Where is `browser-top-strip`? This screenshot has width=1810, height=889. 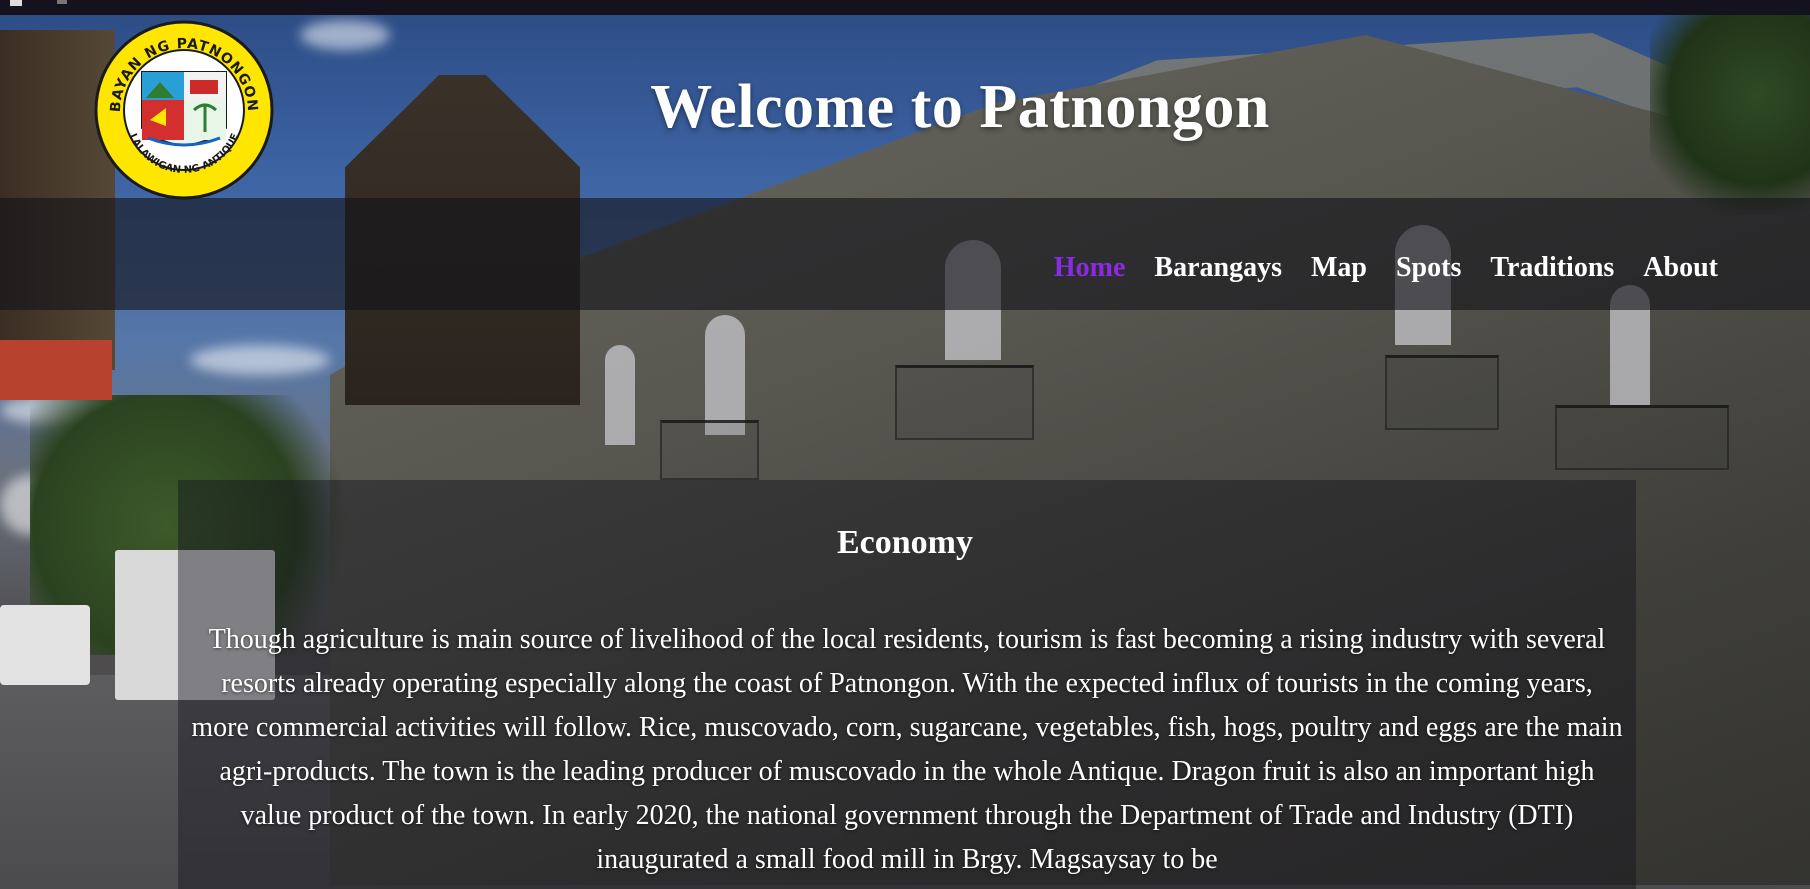 browser-top-strip is located at coordinates (905, 7).